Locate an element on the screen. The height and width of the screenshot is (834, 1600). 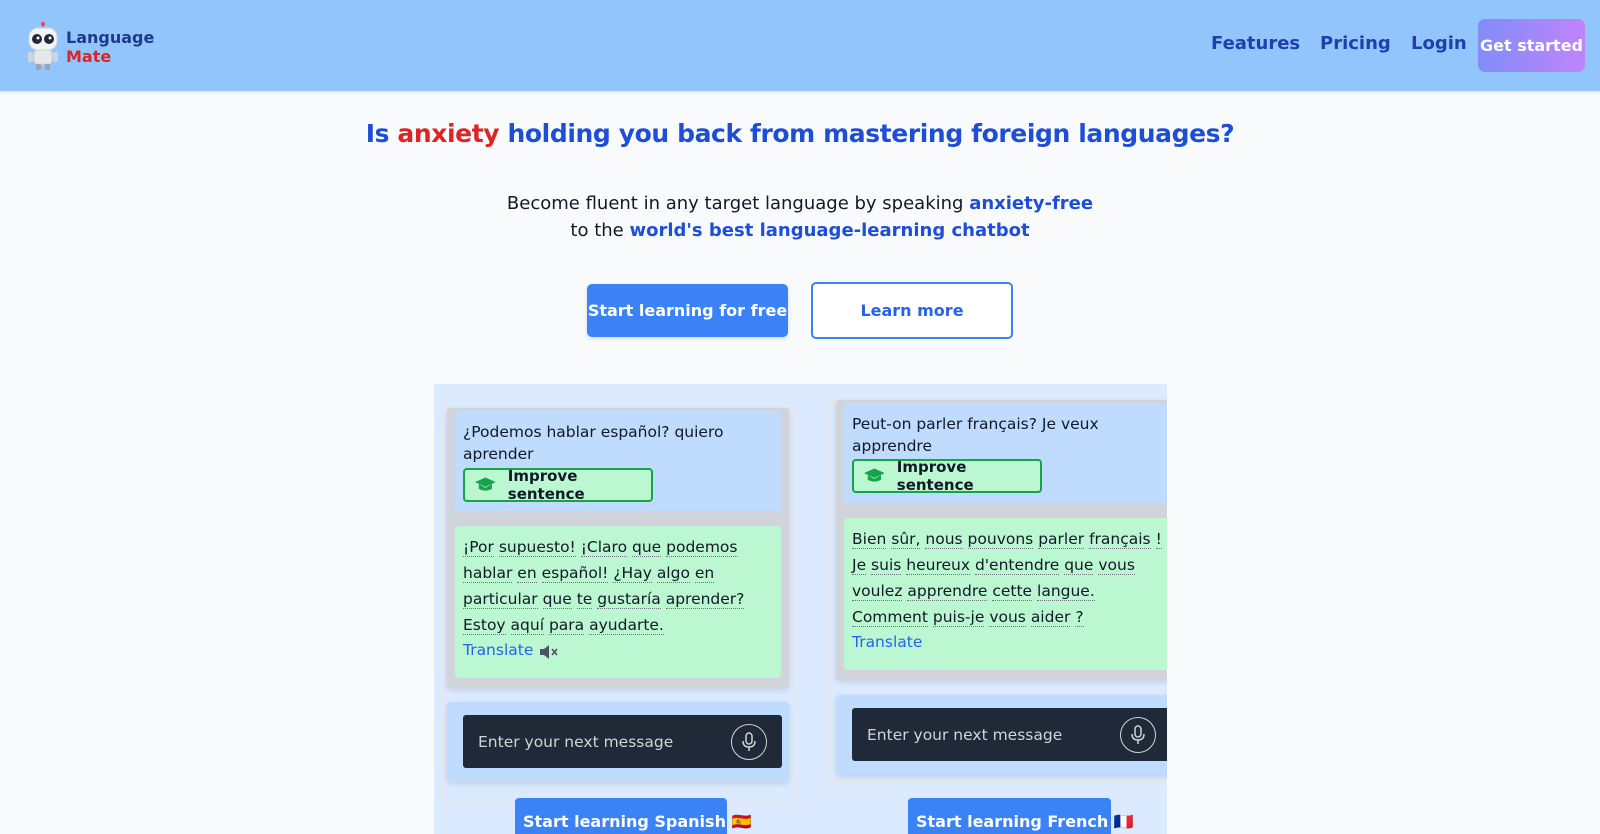
subtitle-line2-text: to the is located at coordinates (600, 230).